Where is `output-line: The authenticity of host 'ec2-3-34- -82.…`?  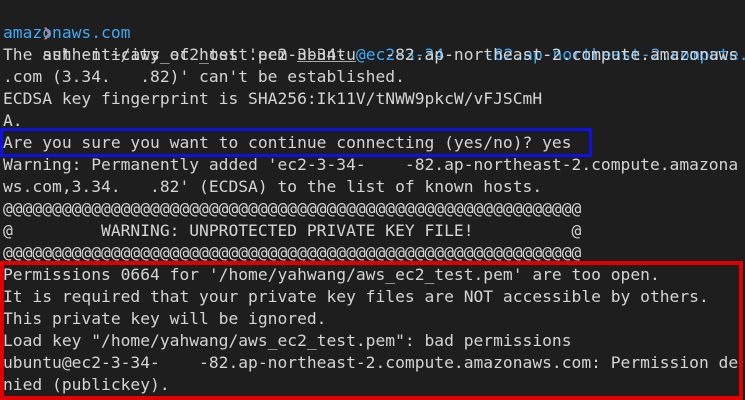
output-line: The authenticity of host 'ec2-3-34- -82.… is located at coordinates (371, 54).